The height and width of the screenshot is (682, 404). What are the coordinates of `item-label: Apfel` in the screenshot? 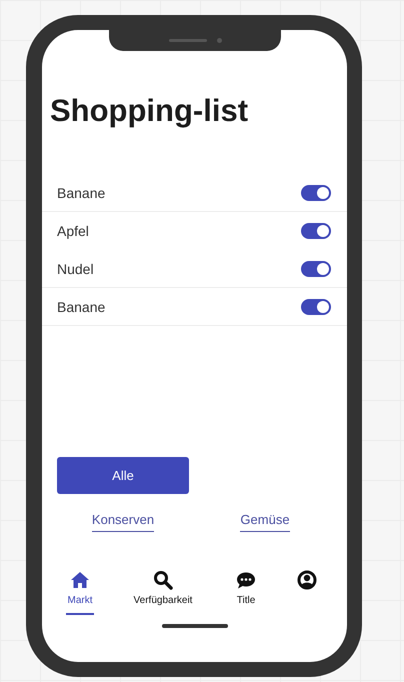 It's located at (73, 230).